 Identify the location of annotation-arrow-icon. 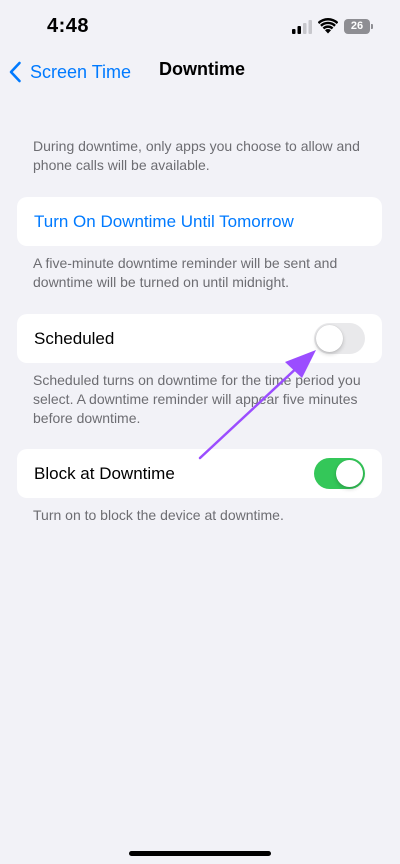
(257, 405).